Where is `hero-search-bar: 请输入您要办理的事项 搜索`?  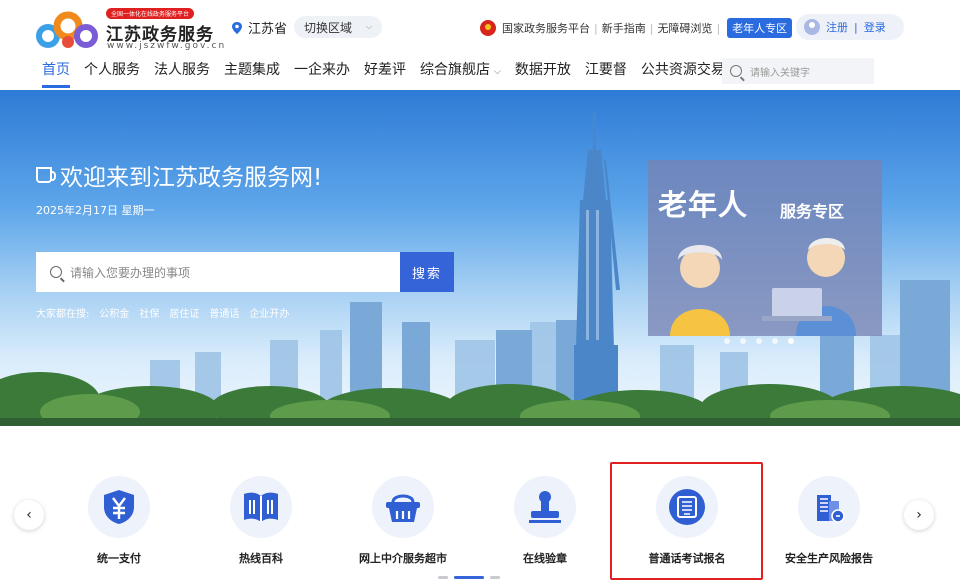 hero-search-bar: 请输入您要办理的事项 搜索 is located at coordinates (245, 272).